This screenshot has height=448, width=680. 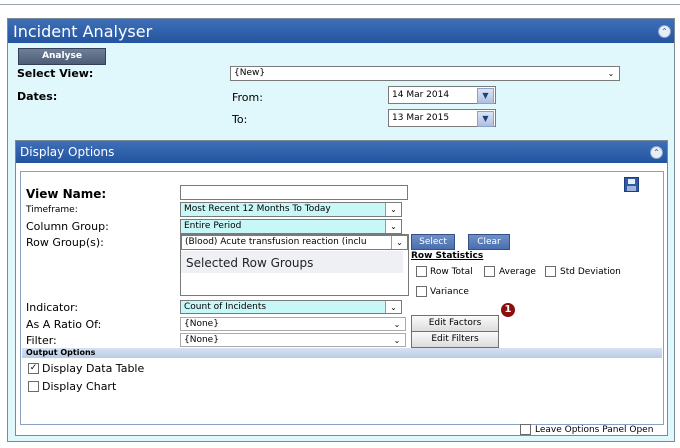 I want to click on filter-dropdown: {None} ⌄, so click(x=293, y=340).